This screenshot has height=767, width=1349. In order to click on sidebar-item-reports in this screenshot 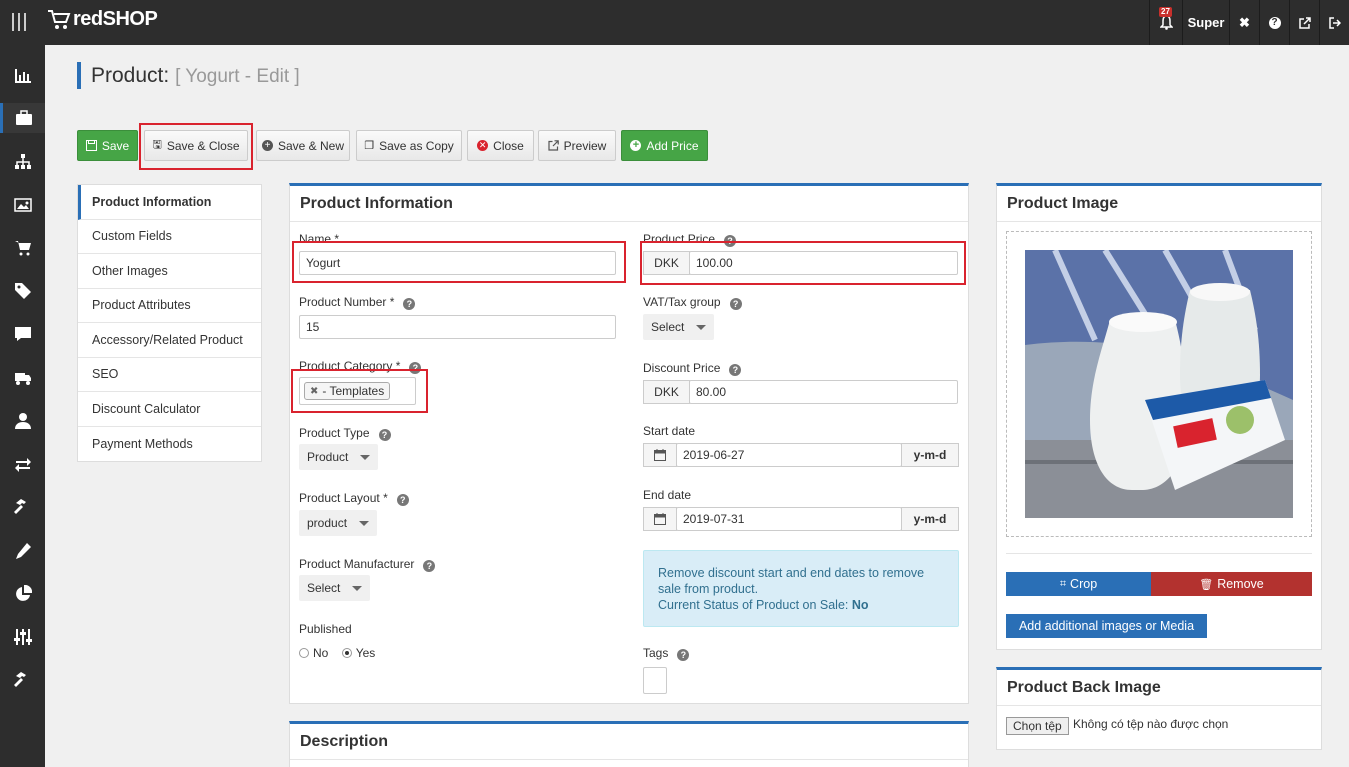, I will do `click(22, 594)`.